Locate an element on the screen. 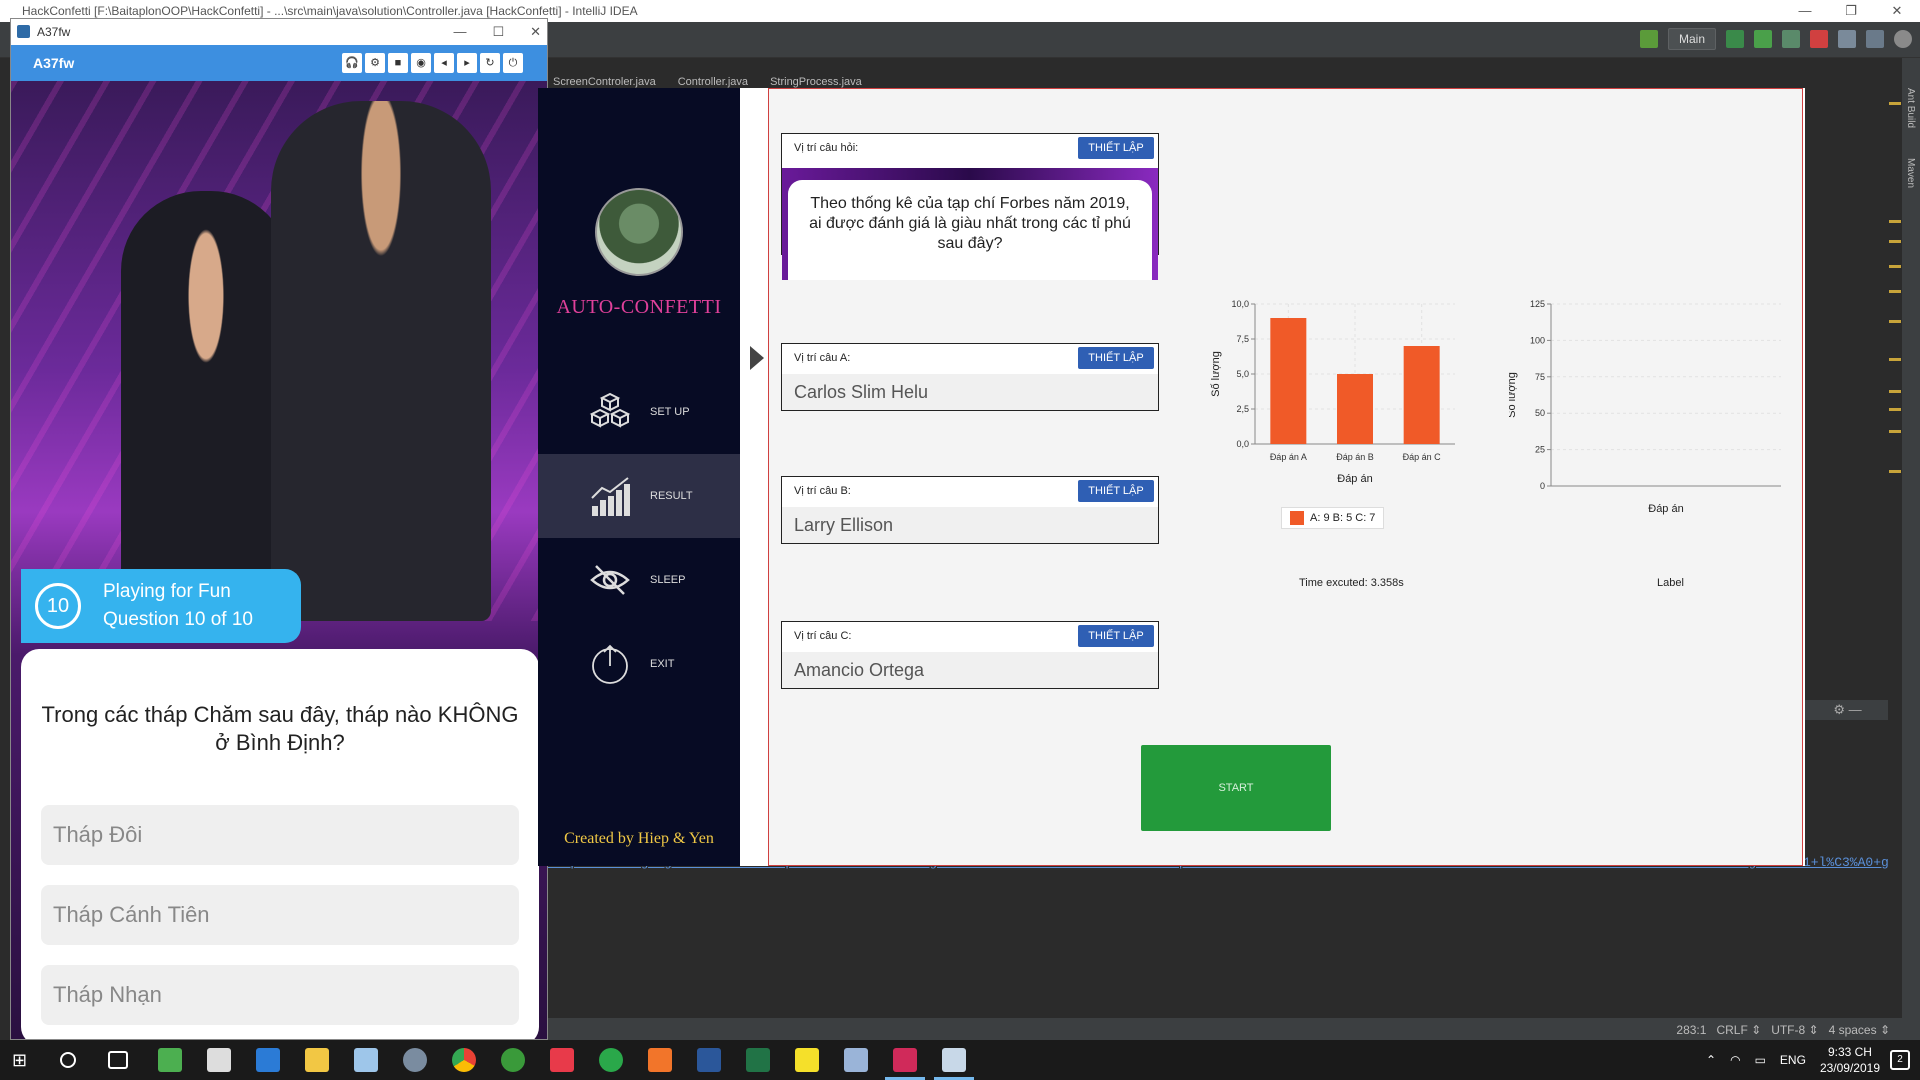 The height and width of the screenshot is (1080, 1920). layout-icon is located at coordinates (1875, 39).